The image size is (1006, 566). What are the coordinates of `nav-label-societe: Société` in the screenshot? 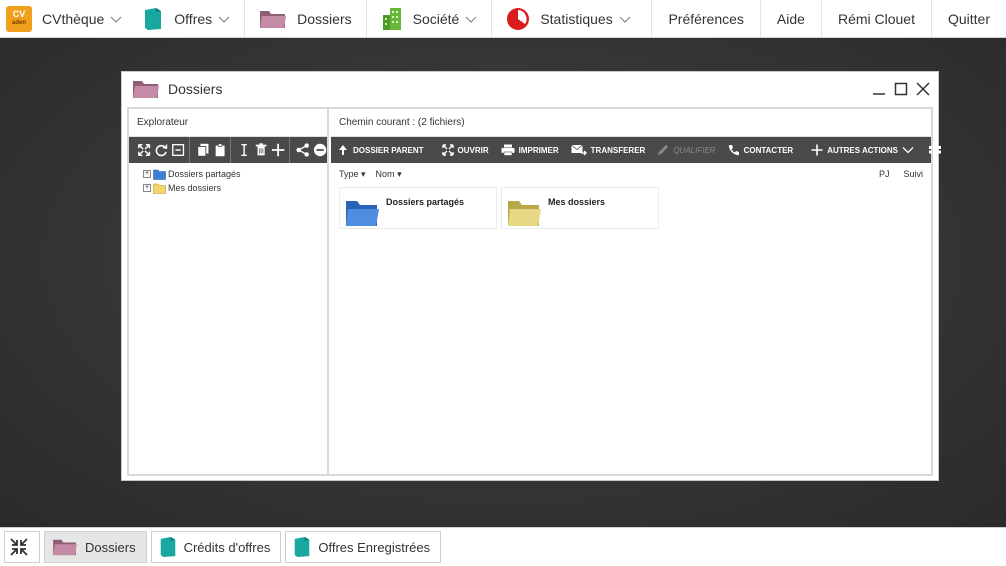 It's located at (436, 18).